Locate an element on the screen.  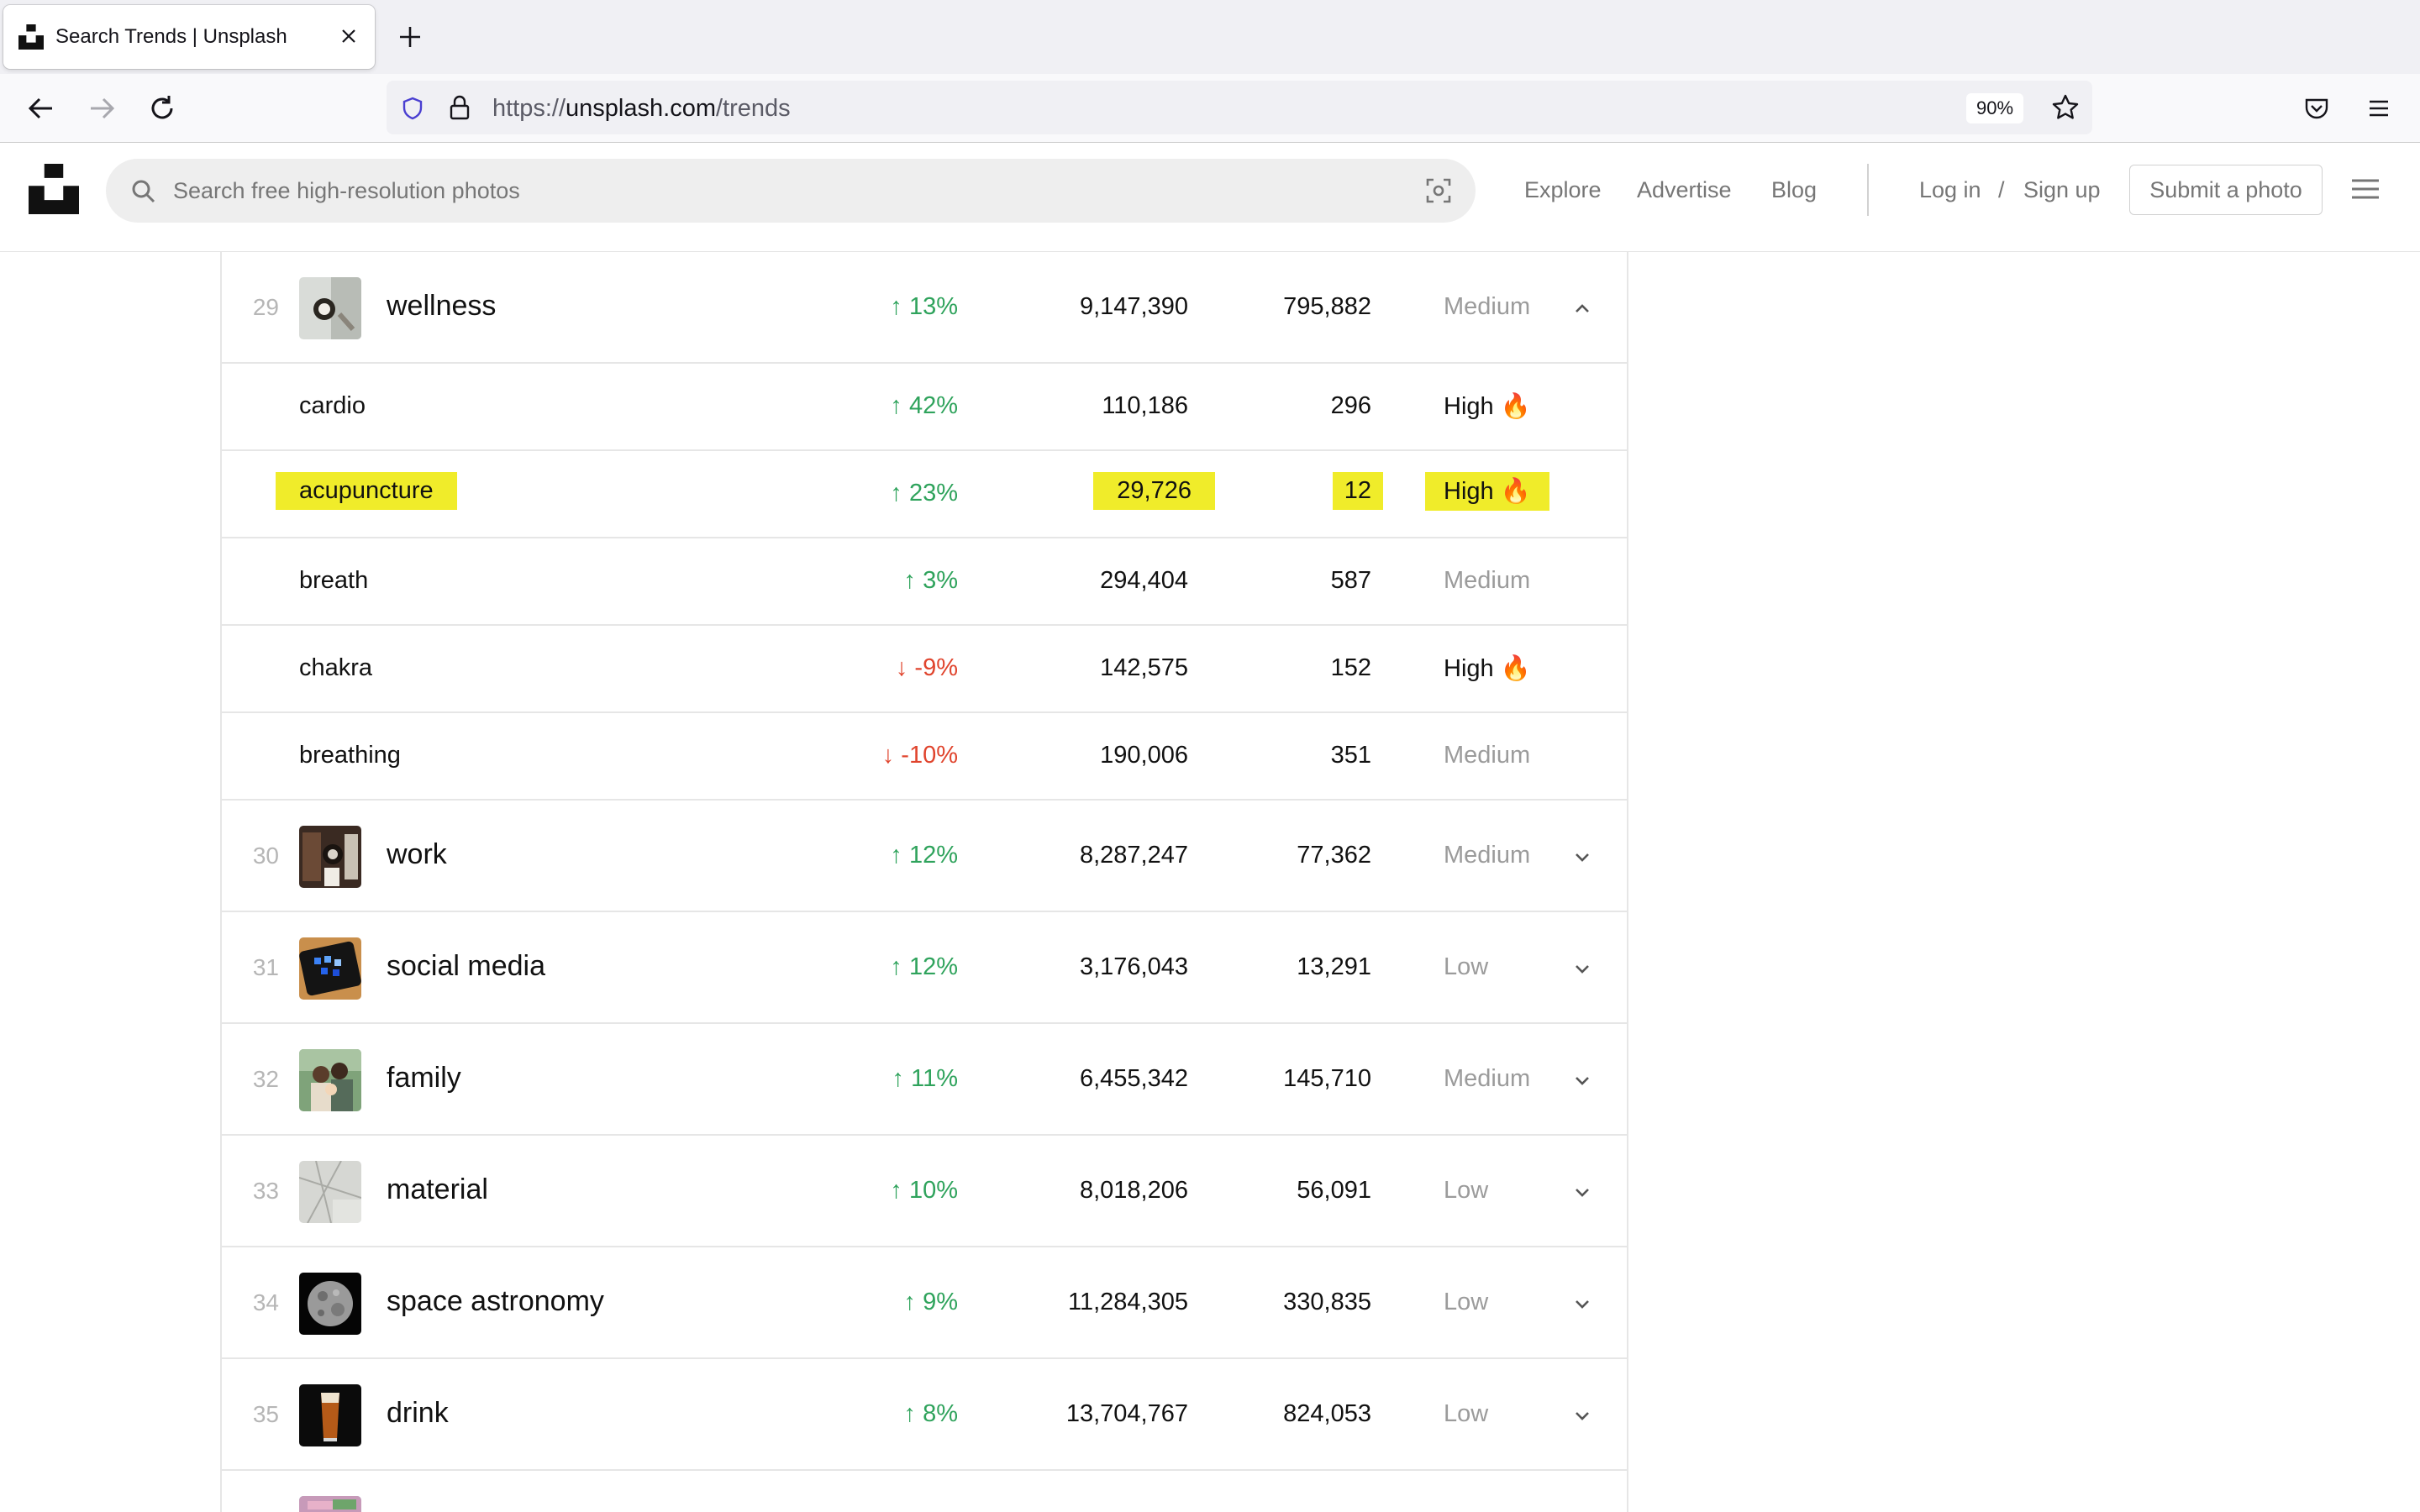
zoom-level-badge: 90% is located at coordinates (1995, 108).